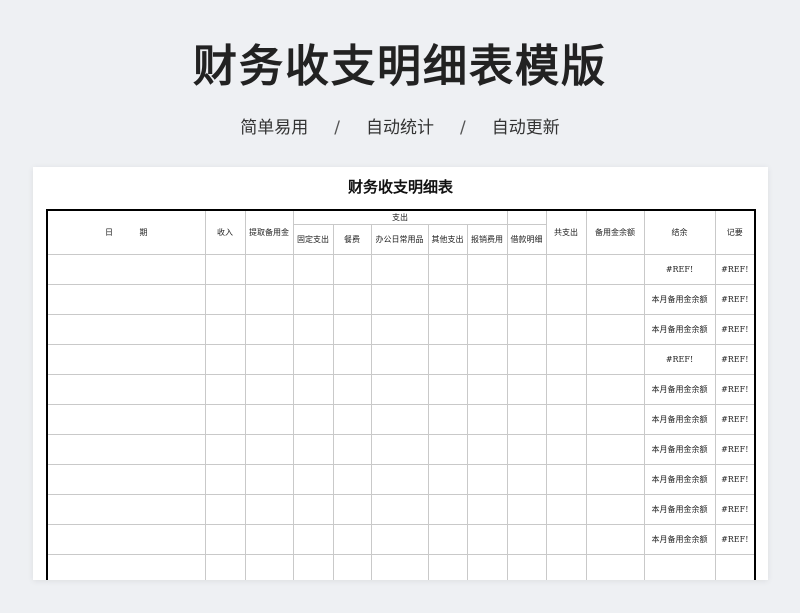 Image resolution: width=800 pixels, height=613 pixels. Describe the element at coordinates (679, 567) in the screenshot. I see `balance-cell` at that location.